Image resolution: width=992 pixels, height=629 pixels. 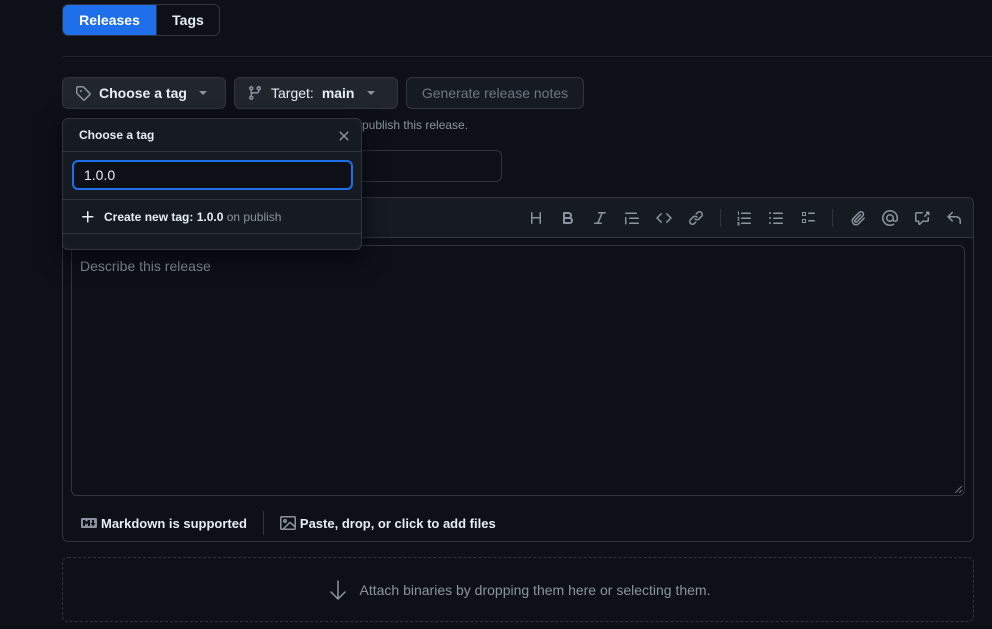 What do you see at coordinates (187, 20) in the screenshot?
I see `tab-tags: Tags` at bounding box center [187, 20].